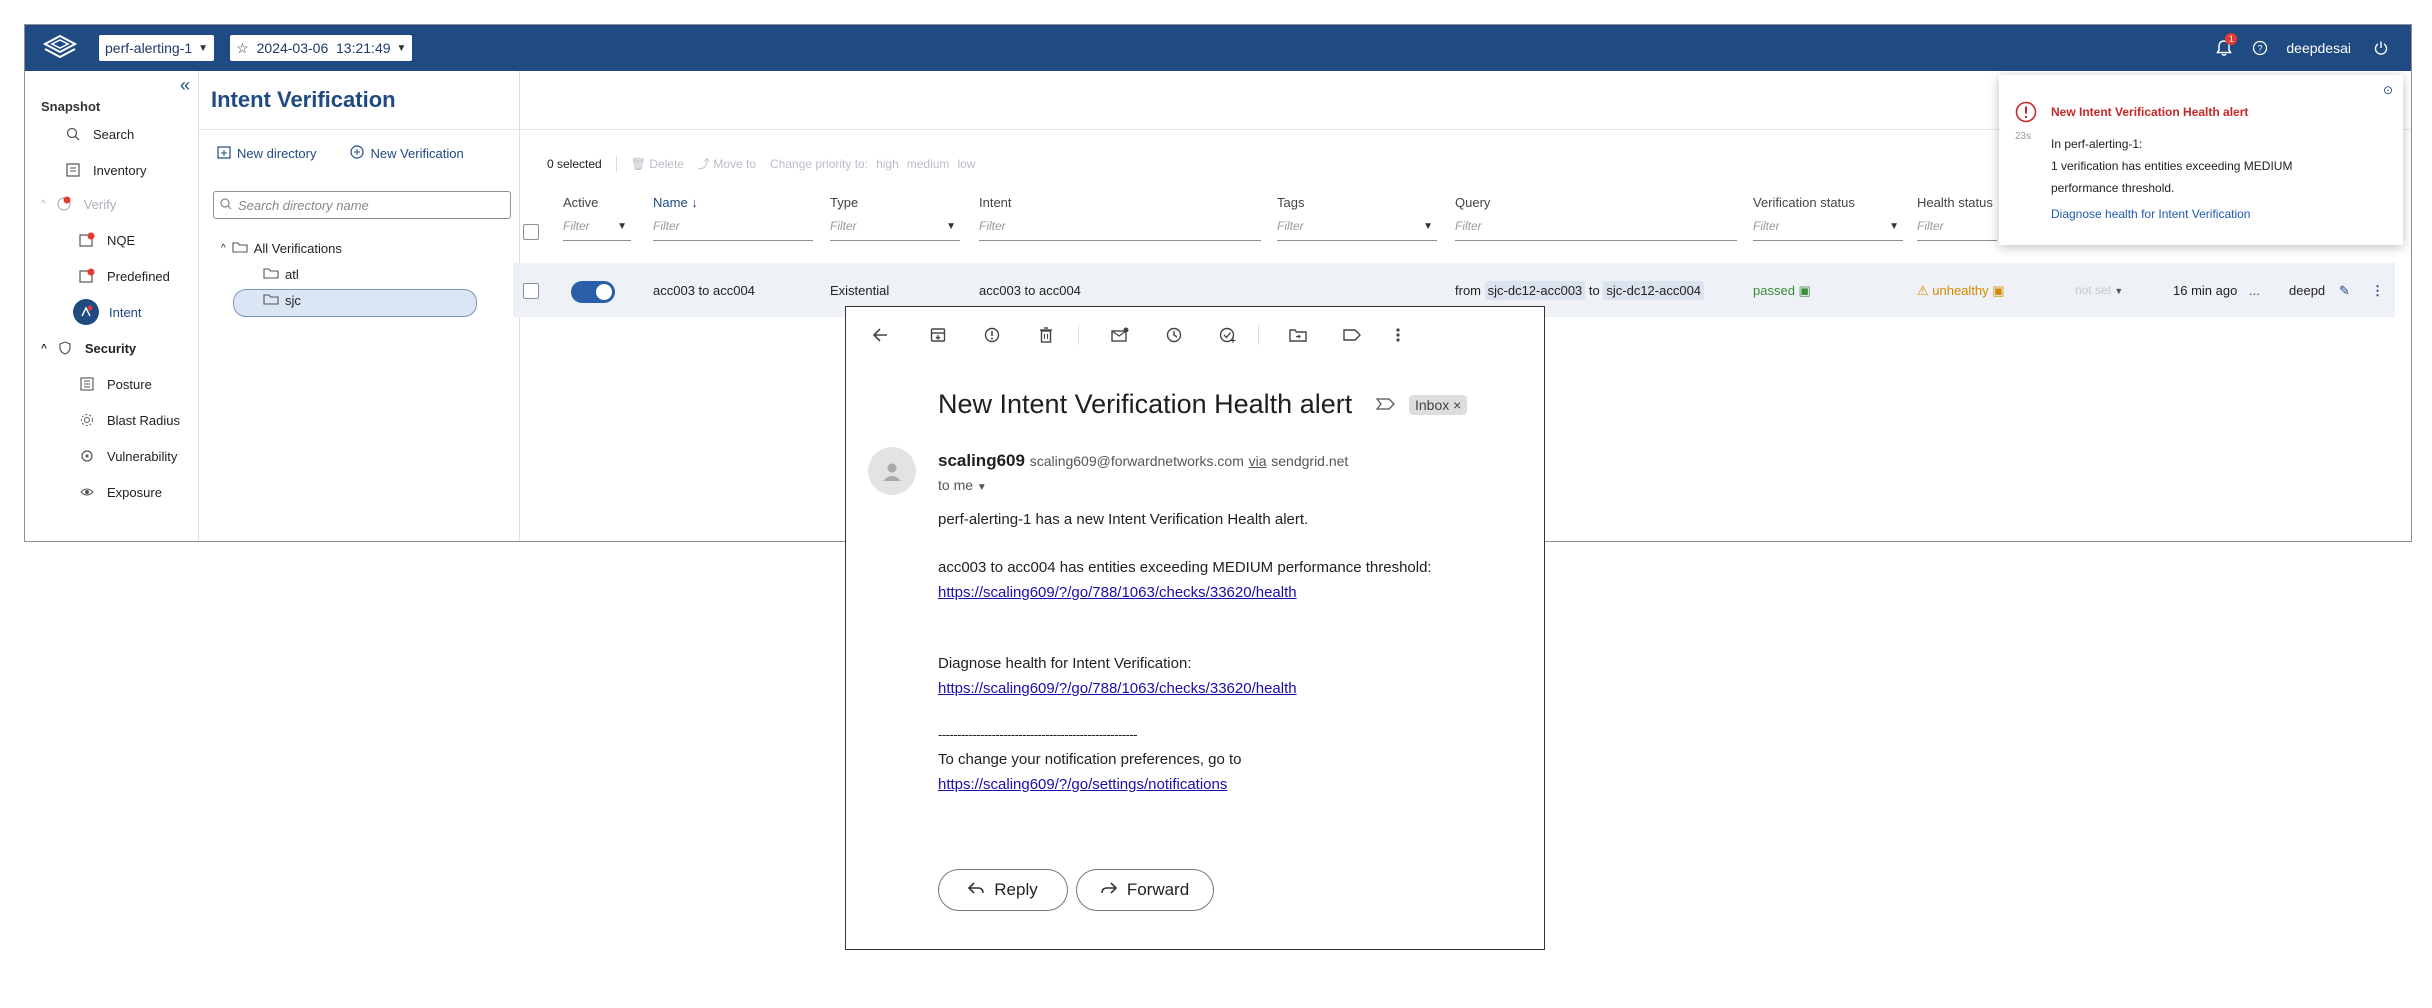  I want to click on more-vert-icon: ⋮, so click(2377, 291).